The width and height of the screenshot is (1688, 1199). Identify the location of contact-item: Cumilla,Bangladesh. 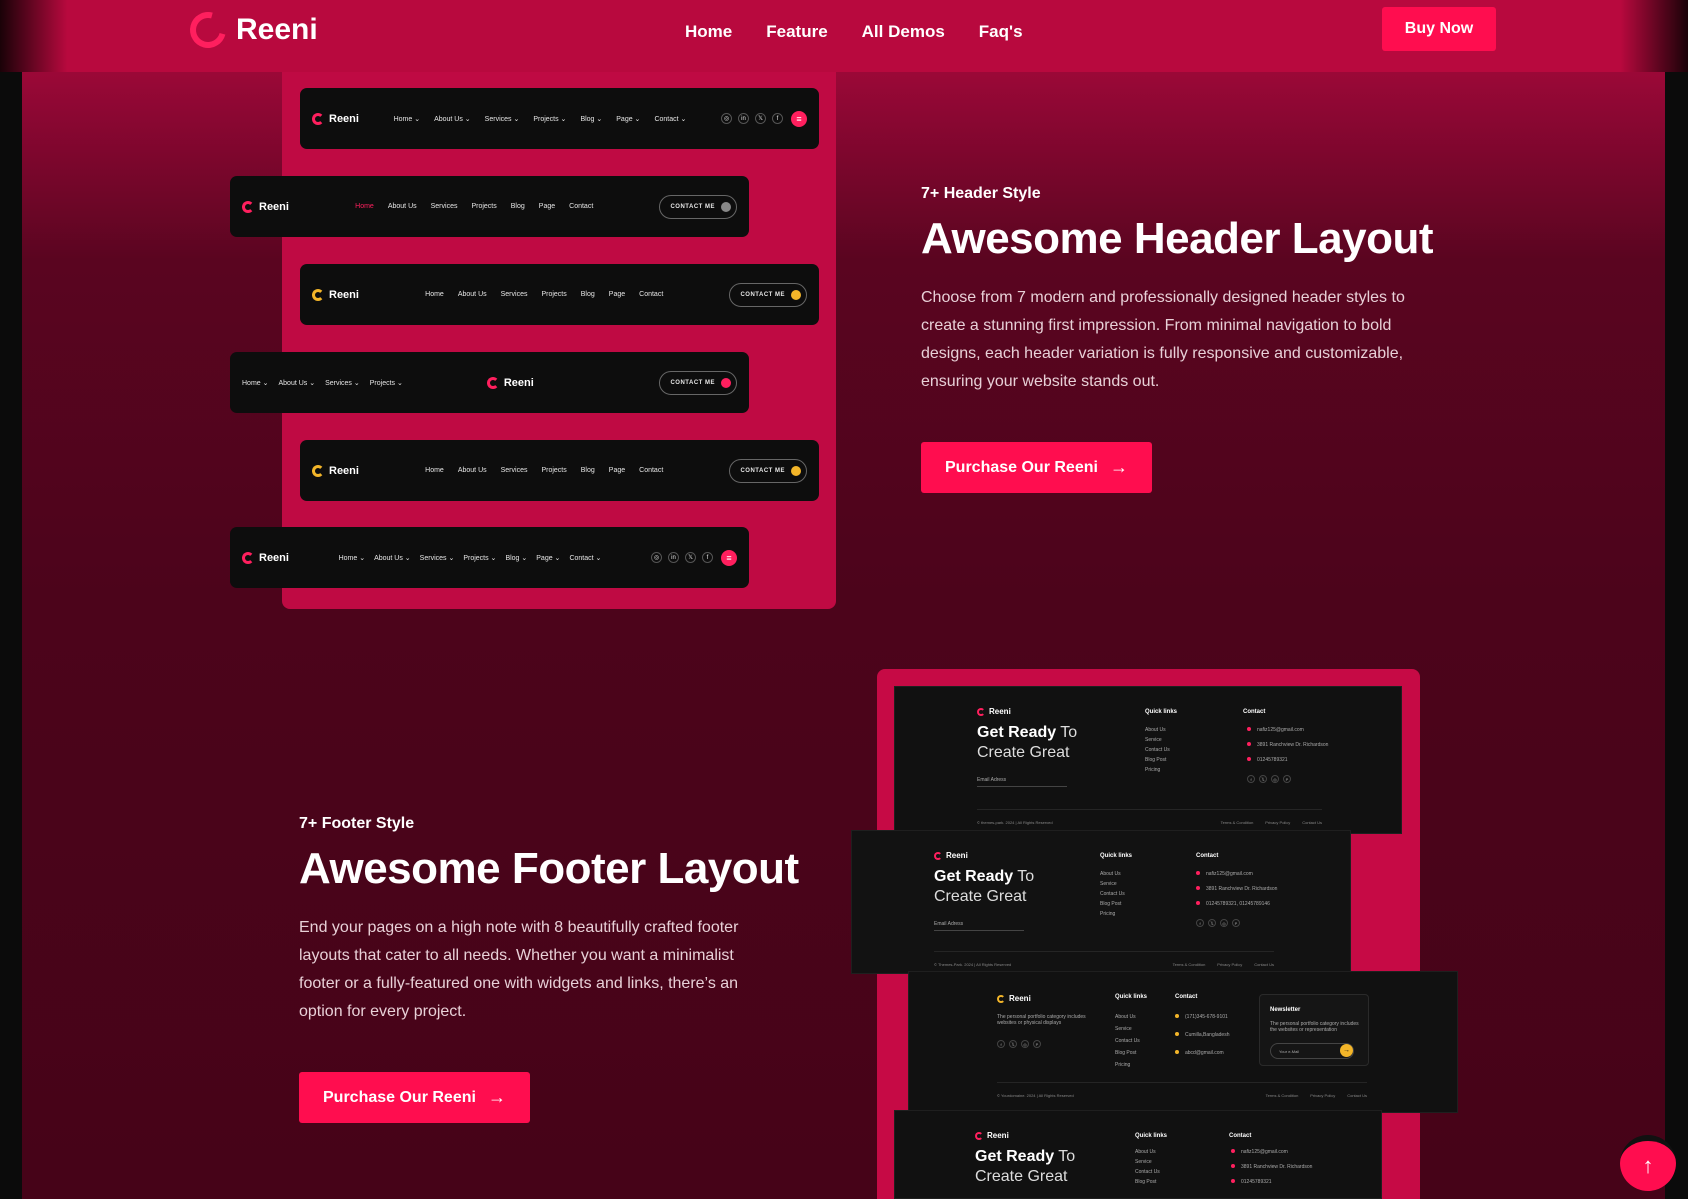
(1202, 1035).